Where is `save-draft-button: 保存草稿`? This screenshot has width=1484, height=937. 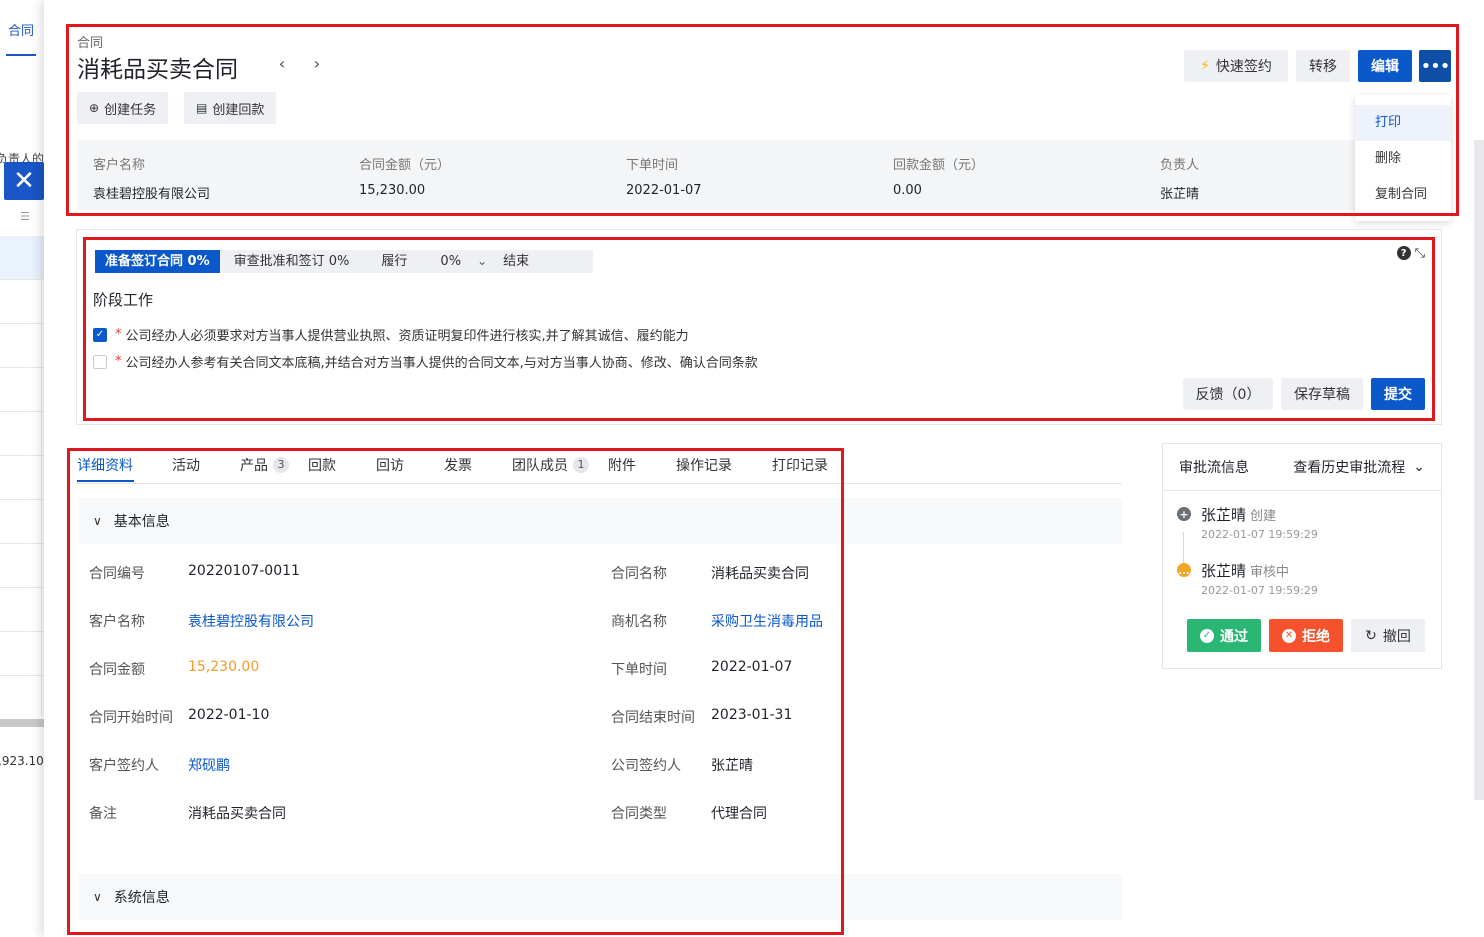
save-draft-button: 保存草稿 is located at coordinates (1322, 394).